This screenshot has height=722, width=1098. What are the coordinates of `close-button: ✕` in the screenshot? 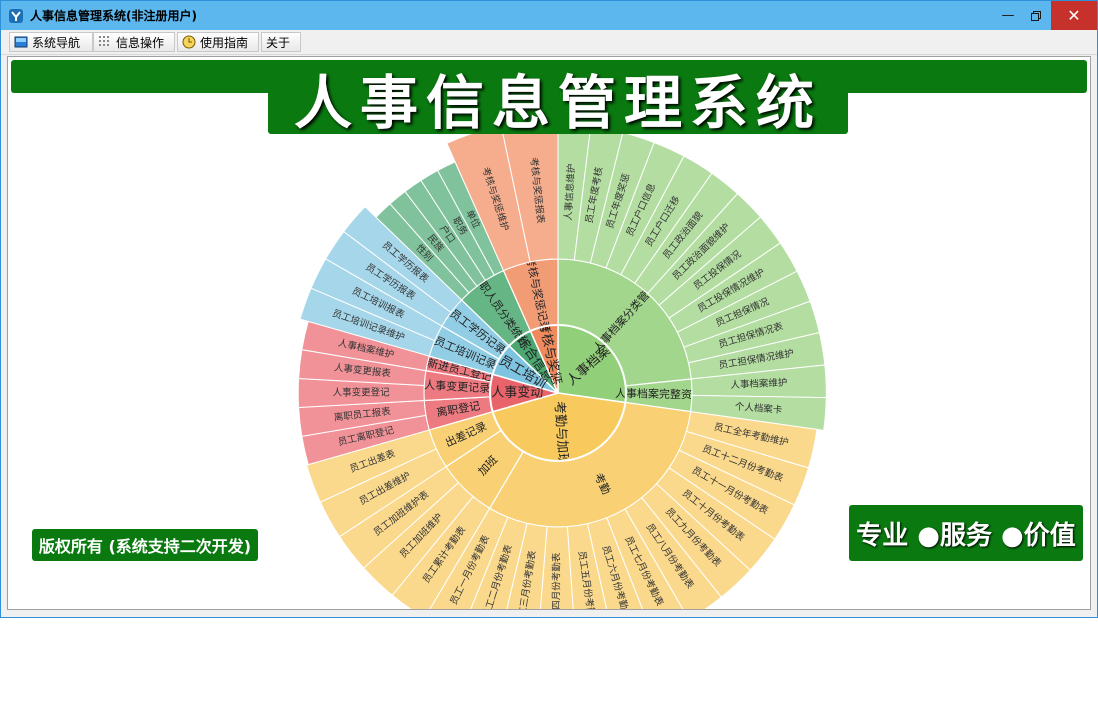 It's located at (1074, 15).